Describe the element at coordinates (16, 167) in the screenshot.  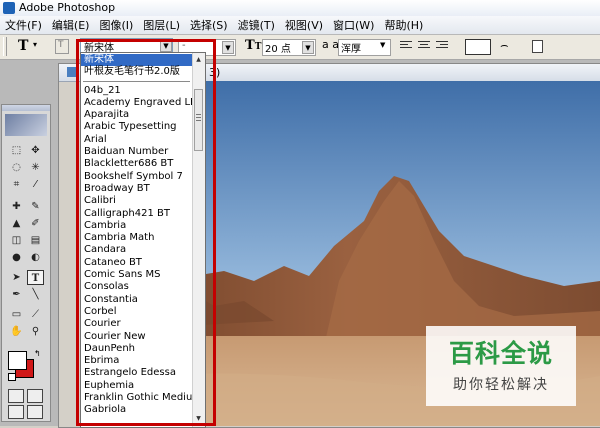
I see `lasso-tool-icon: ◌` at that location.